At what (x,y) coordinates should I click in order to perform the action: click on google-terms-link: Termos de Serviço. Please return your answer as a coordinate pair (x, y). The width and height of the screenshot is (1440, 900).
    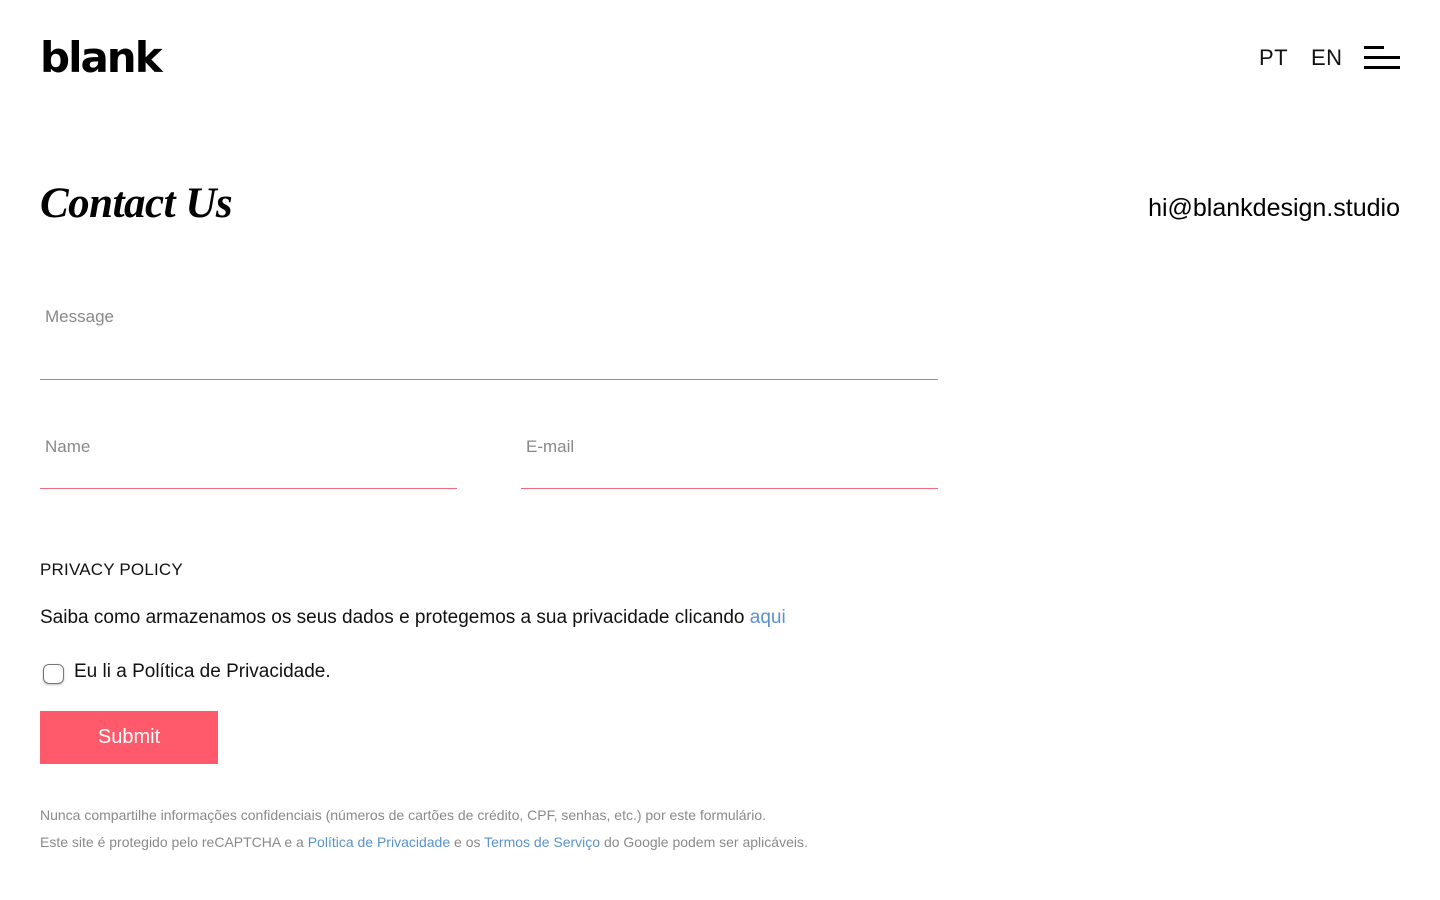
    Looking at the image, I should click on (542, 842).